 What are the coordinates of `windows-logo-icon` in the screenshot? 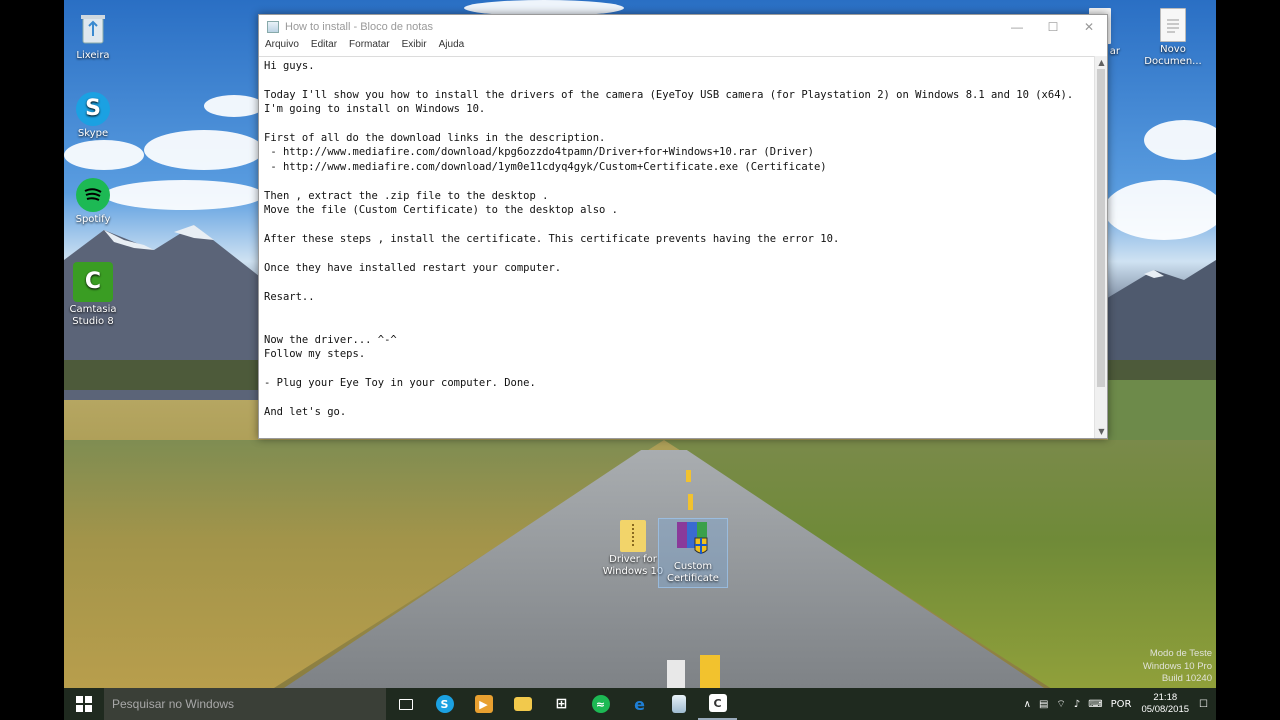 It's located at (84, 704).